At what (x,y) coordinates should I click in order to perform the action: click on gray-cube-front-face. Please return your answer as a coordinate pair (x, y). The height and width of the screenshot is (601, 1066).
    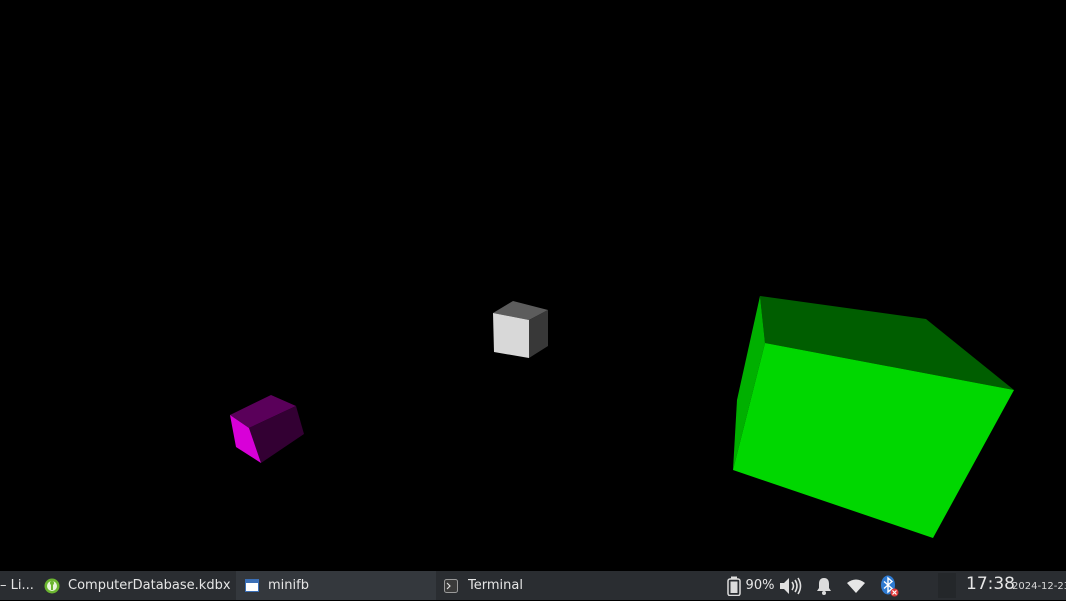
    Looking at the image, I should click on (511, 335).